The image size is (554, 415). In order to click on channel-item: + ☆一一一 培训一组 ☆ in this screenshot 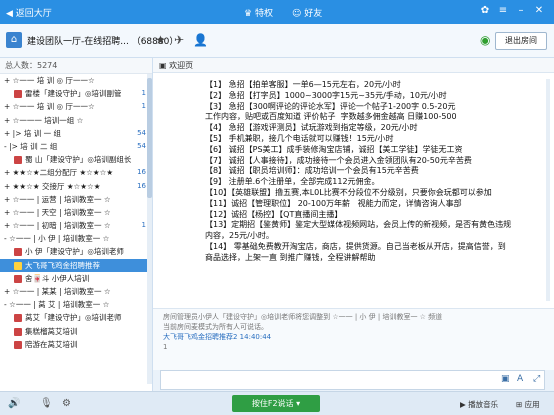, I will do `click(76, 120)`.